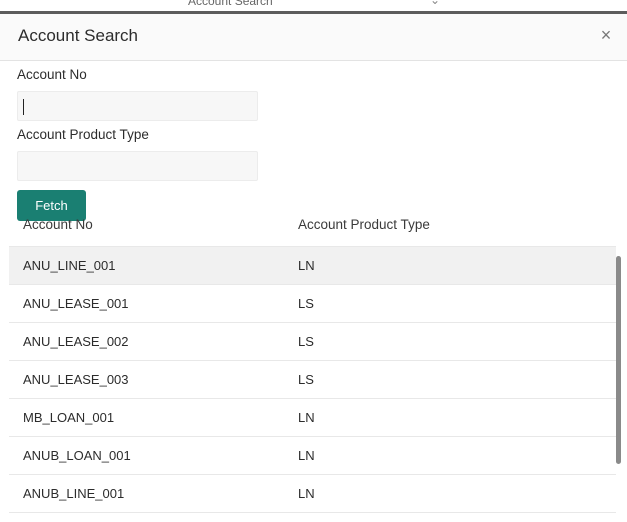 This screenshot has height=522, width=627. Describe the element at coordinates (76, 303) in the screenshot. I see `cell-account-no: ANU_LEASE_001` at that location.